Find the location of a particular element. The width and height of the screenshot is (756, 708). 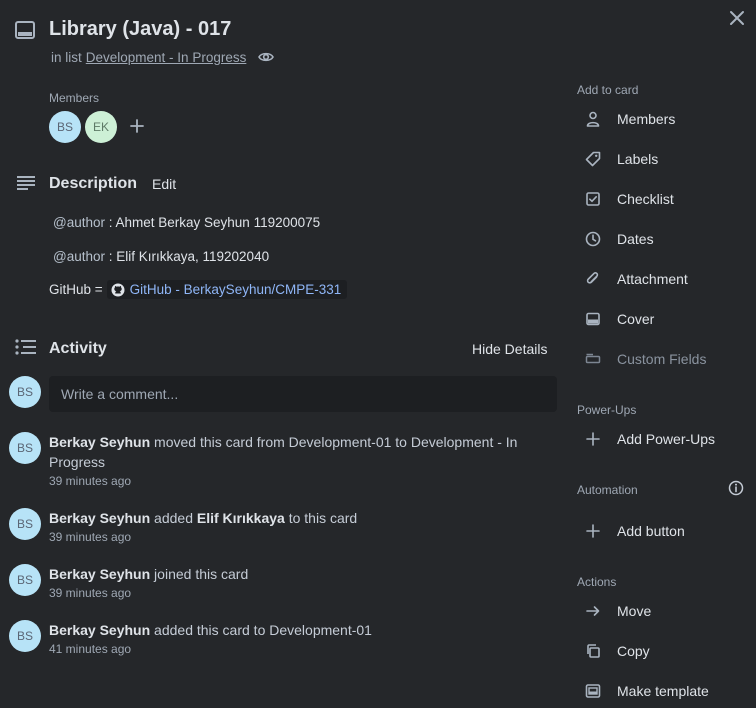

activity-timestamp: 41 minutes ago is located at coordinates (299, 649).